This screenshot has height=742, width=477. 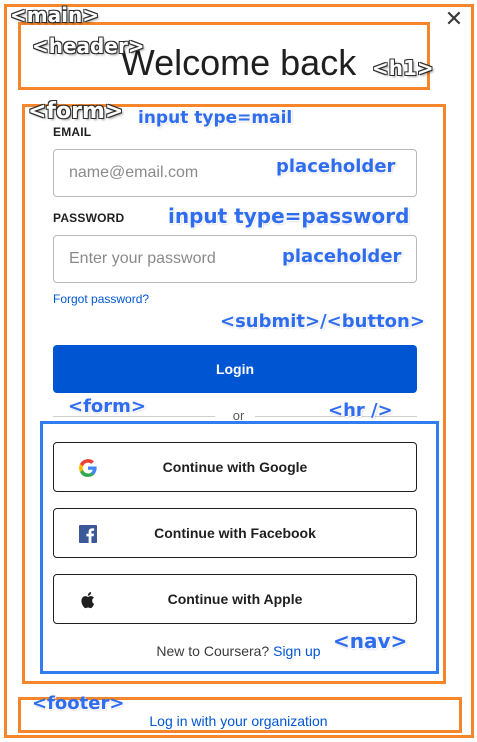 I want to click on input-password-tag: input type=password, so click(x=289, y=216).